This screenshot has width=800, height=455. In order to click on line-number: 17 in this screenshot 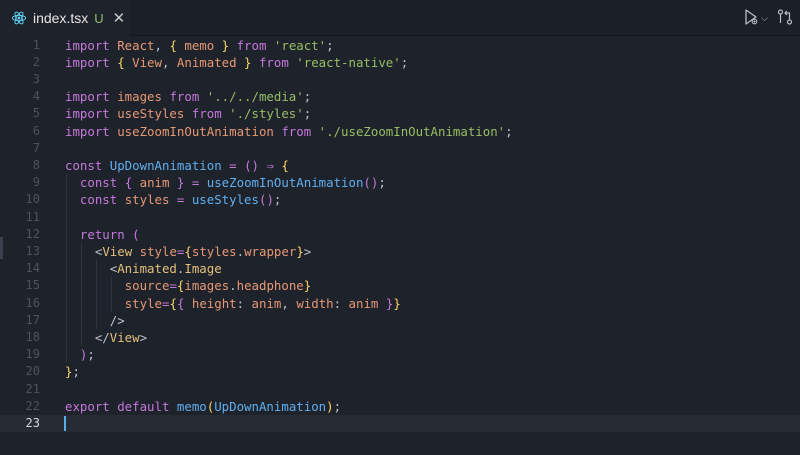, I will do `click(32, 319)`.